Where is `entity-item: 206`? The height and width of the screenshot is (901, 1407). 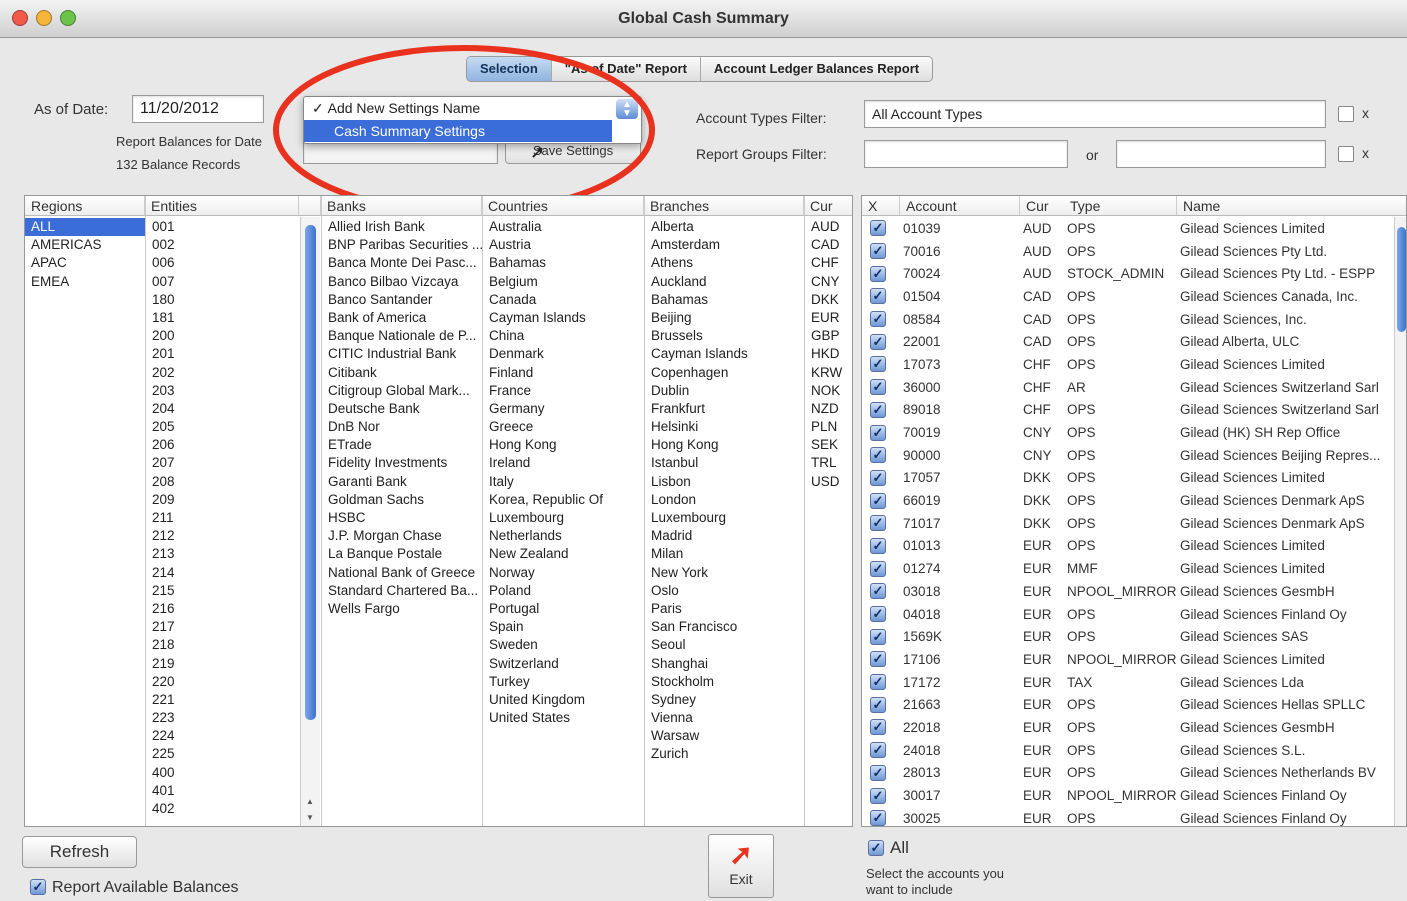 entity-item: 206 is located at coordinates (223, 445).